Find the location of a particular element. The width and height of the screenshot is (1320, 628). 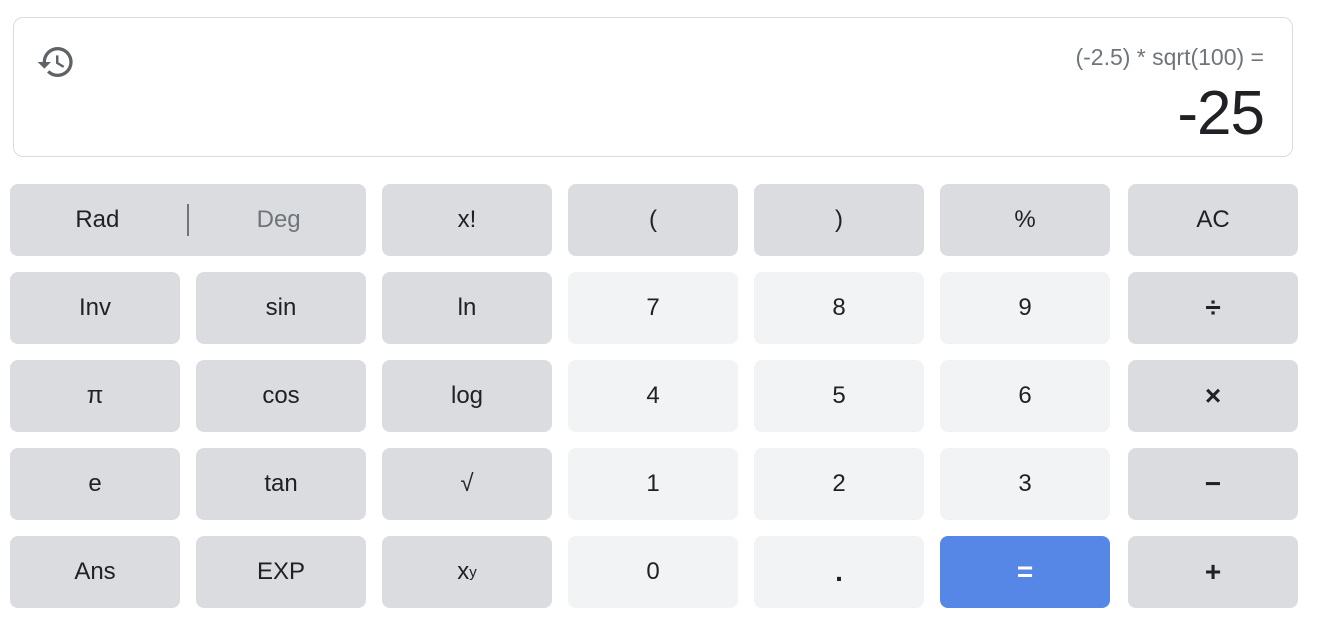

inv-button: Inv is located at coordinates (95, 308).